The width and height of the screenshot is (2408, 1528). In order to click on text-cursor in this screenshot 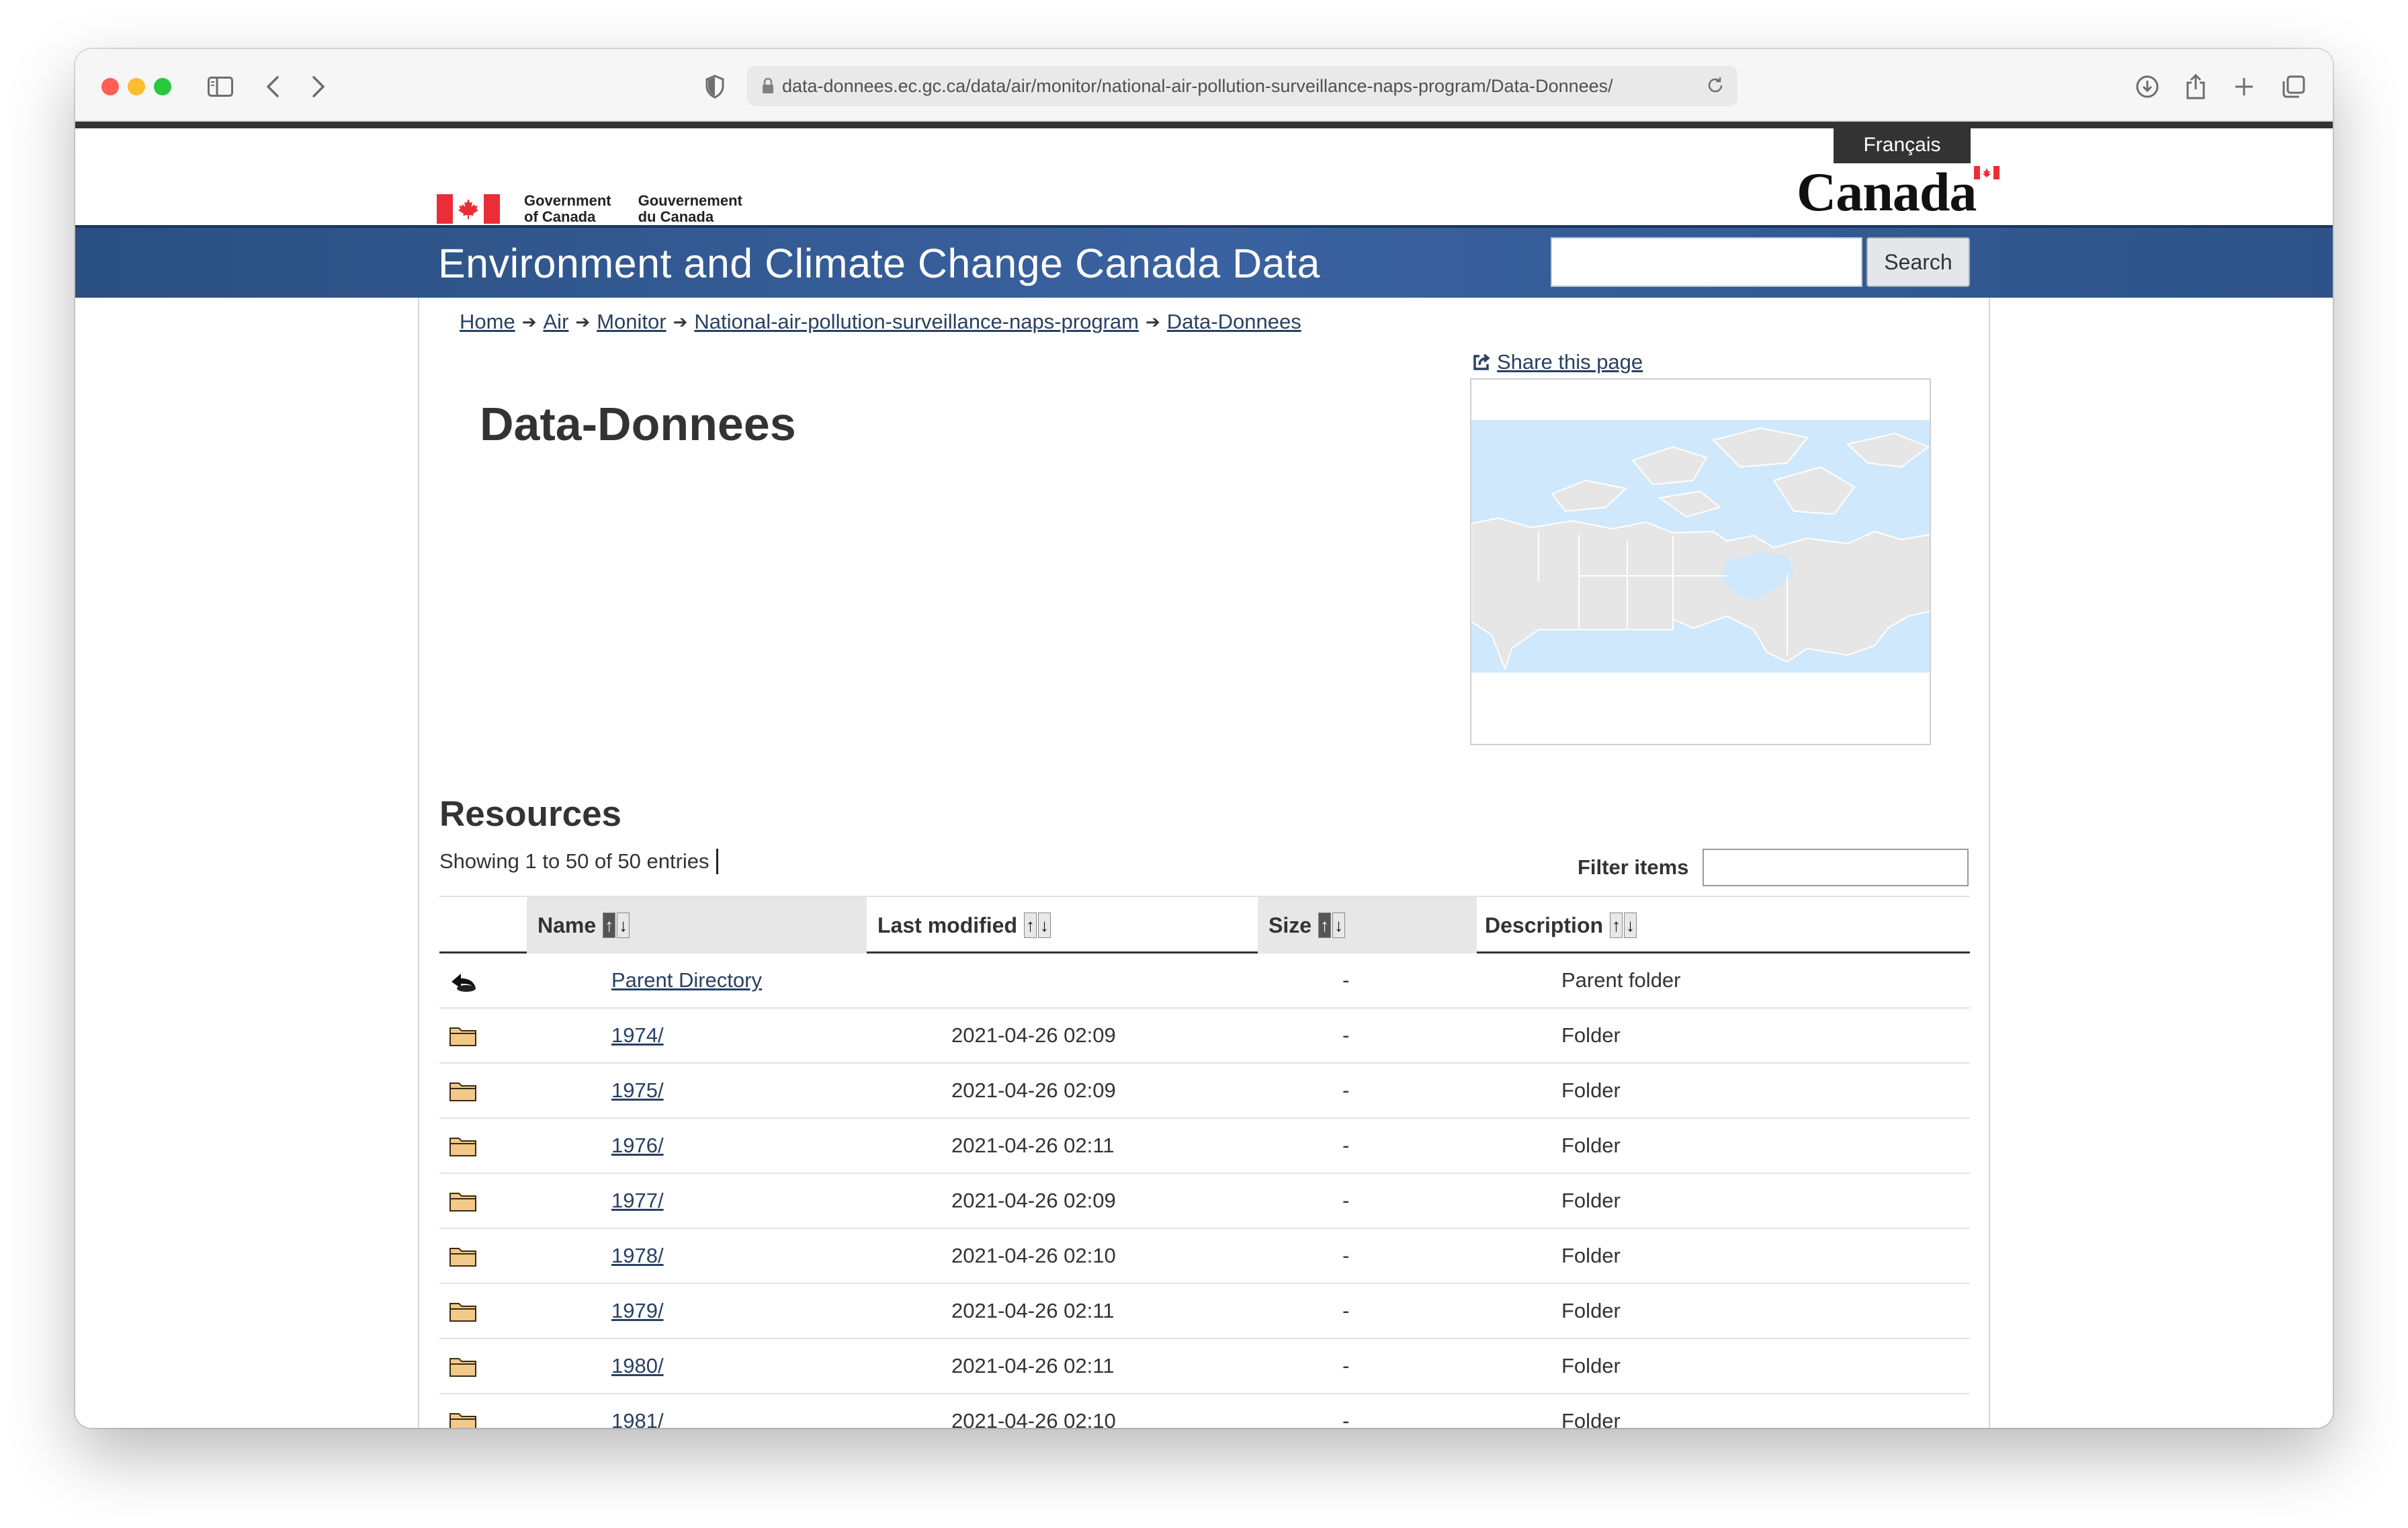, I will do `click(717, 862)`.